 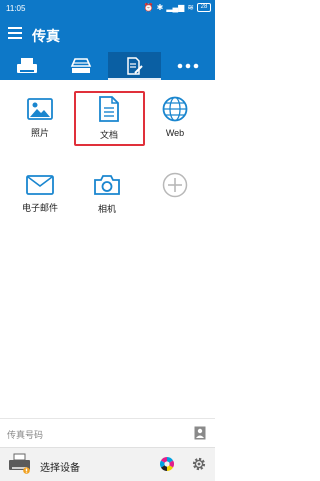 I want to click on scanner-icon, so click(x=80, y=65).